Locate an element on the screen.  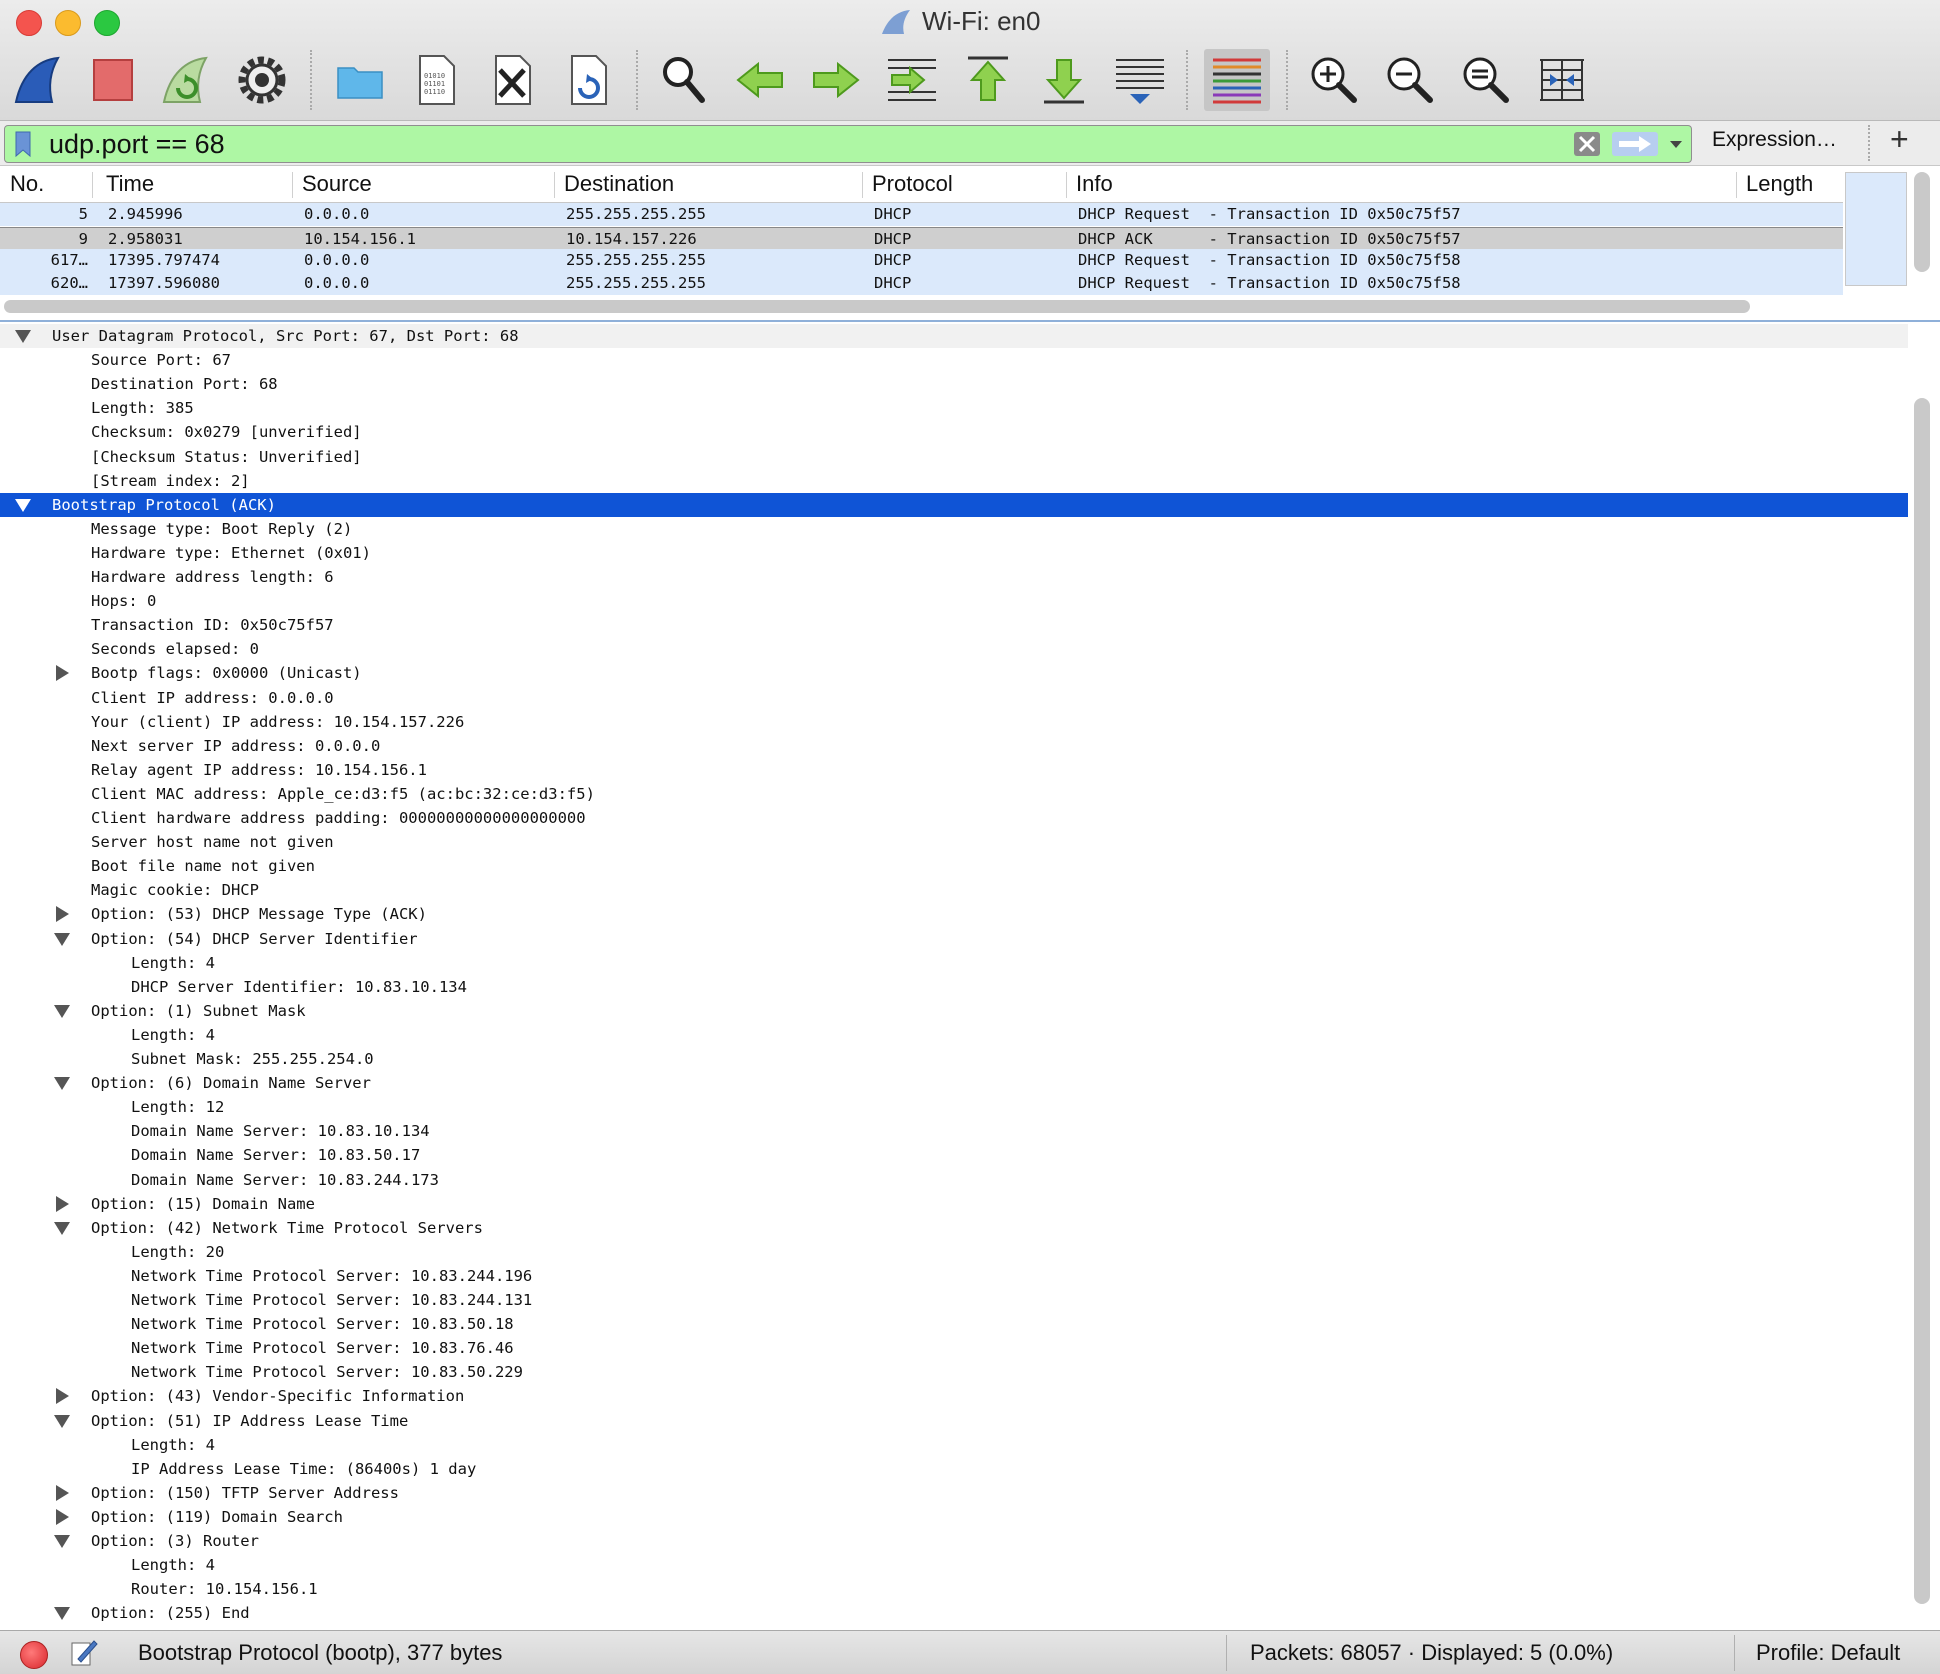
detail-tree-row: Option: (6) Domain Name Server is located at coordinates (954, 1083).